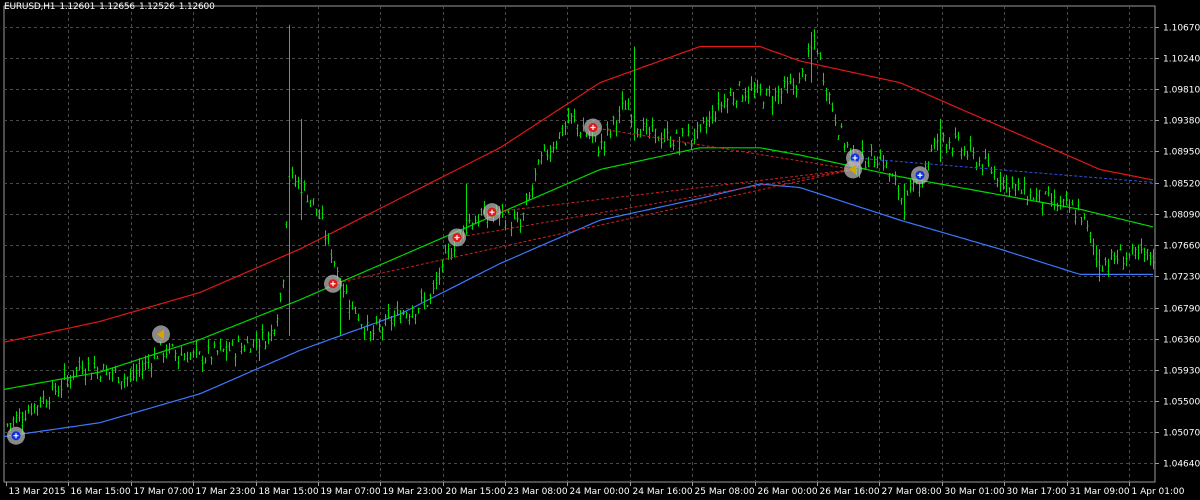  I want to click on symbol-info-bar: EURUSD,H1 1.12601 1.12656 1.12526 1.12600, so click(111, 7).